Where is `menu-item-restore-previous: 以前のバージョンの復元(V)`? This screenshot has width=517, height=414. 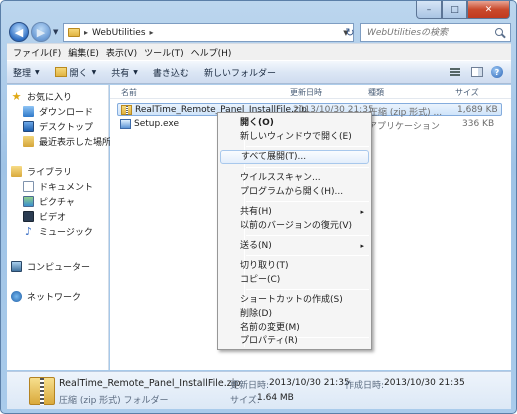 menu-item-restore-previous: 以前のバージョンの復元(V) is located at coordinates (294, 226).